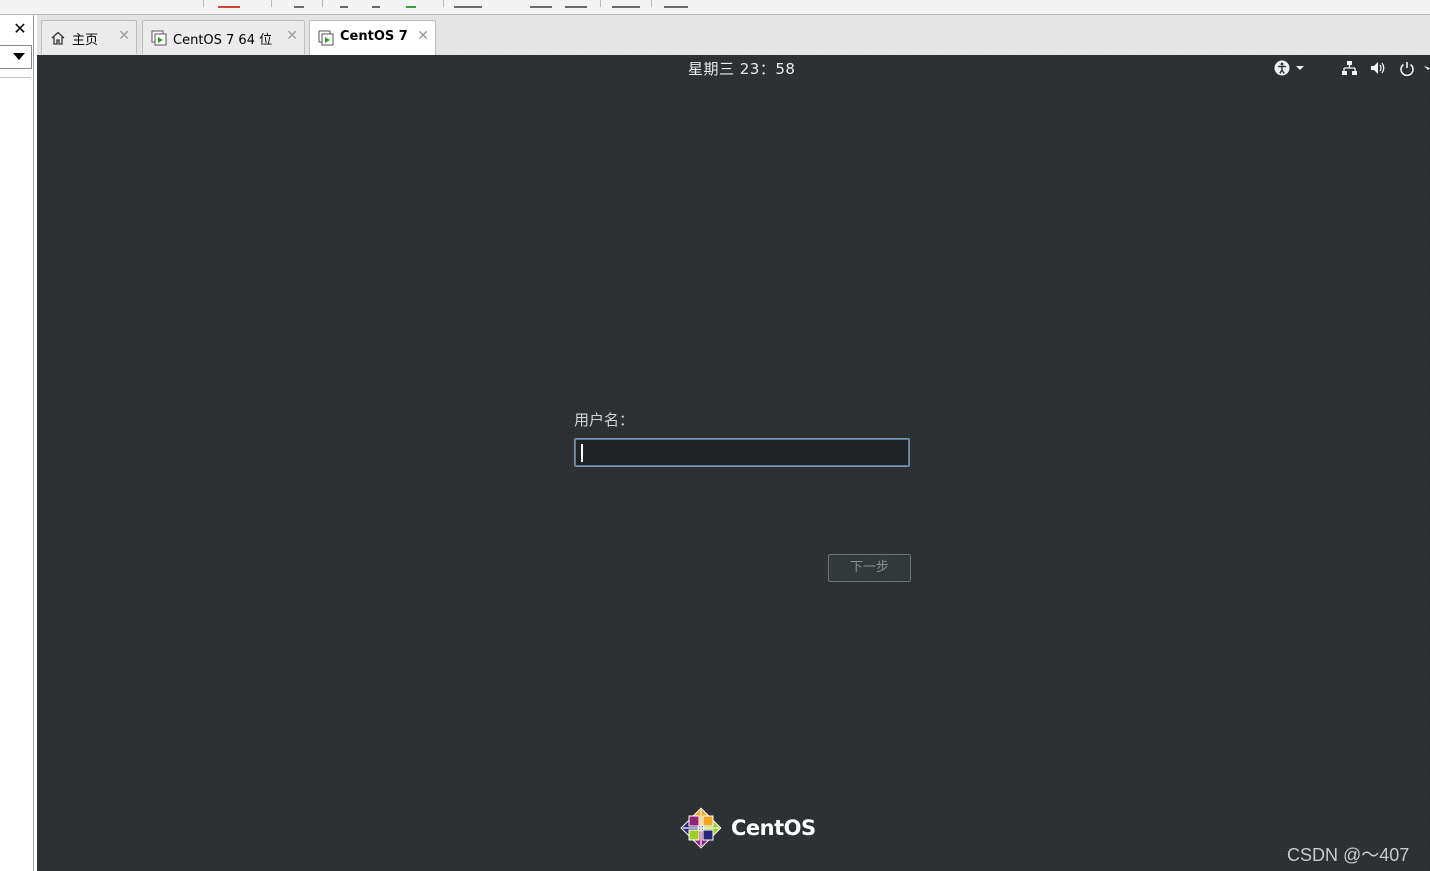 This screenshot has width=1430, height=871. Describe the element at coordinates (1378, 68) in the screenshot. I see `volume-icon` at that location.